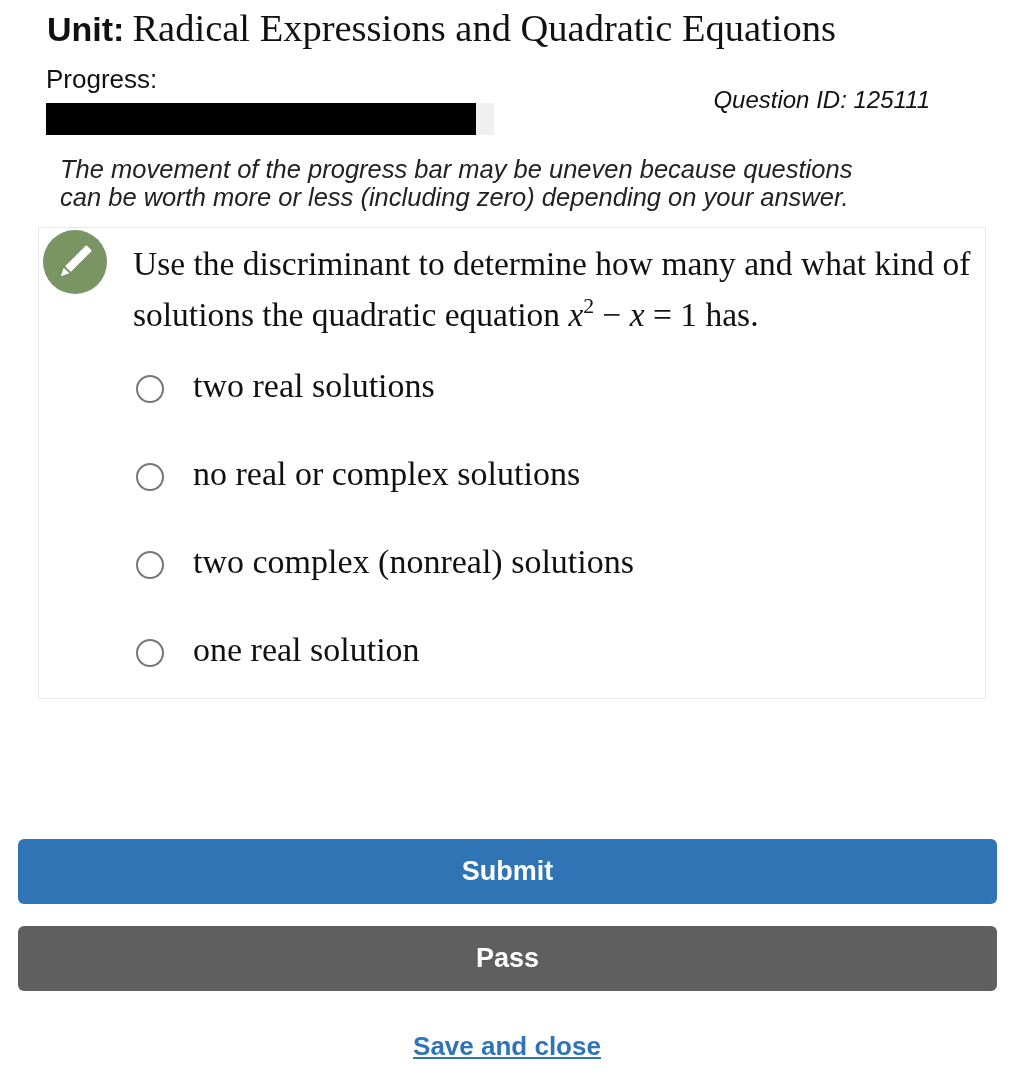 This screenshot has height=1073, width=1024. Describe the element at coordinates (507, 1046) in the screenshot. I see `save-and-close-link: Save and close` at that location.